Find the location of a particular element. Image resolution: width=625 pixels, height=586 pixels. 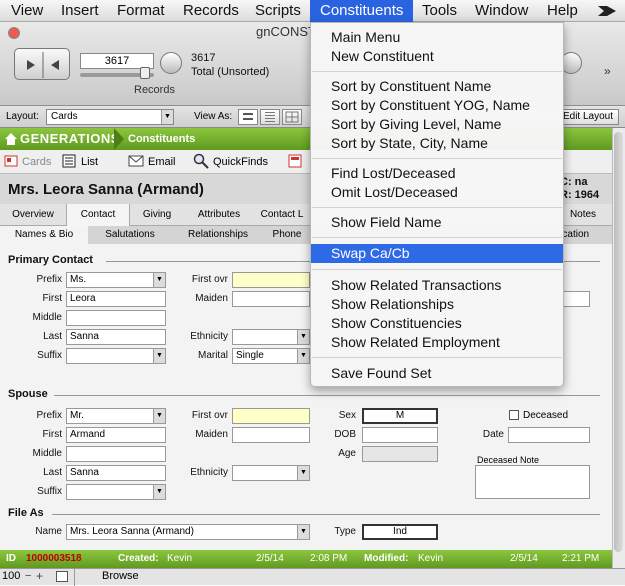

breadcrumb-constituents: Constituents is located at coordinates (161, 139).